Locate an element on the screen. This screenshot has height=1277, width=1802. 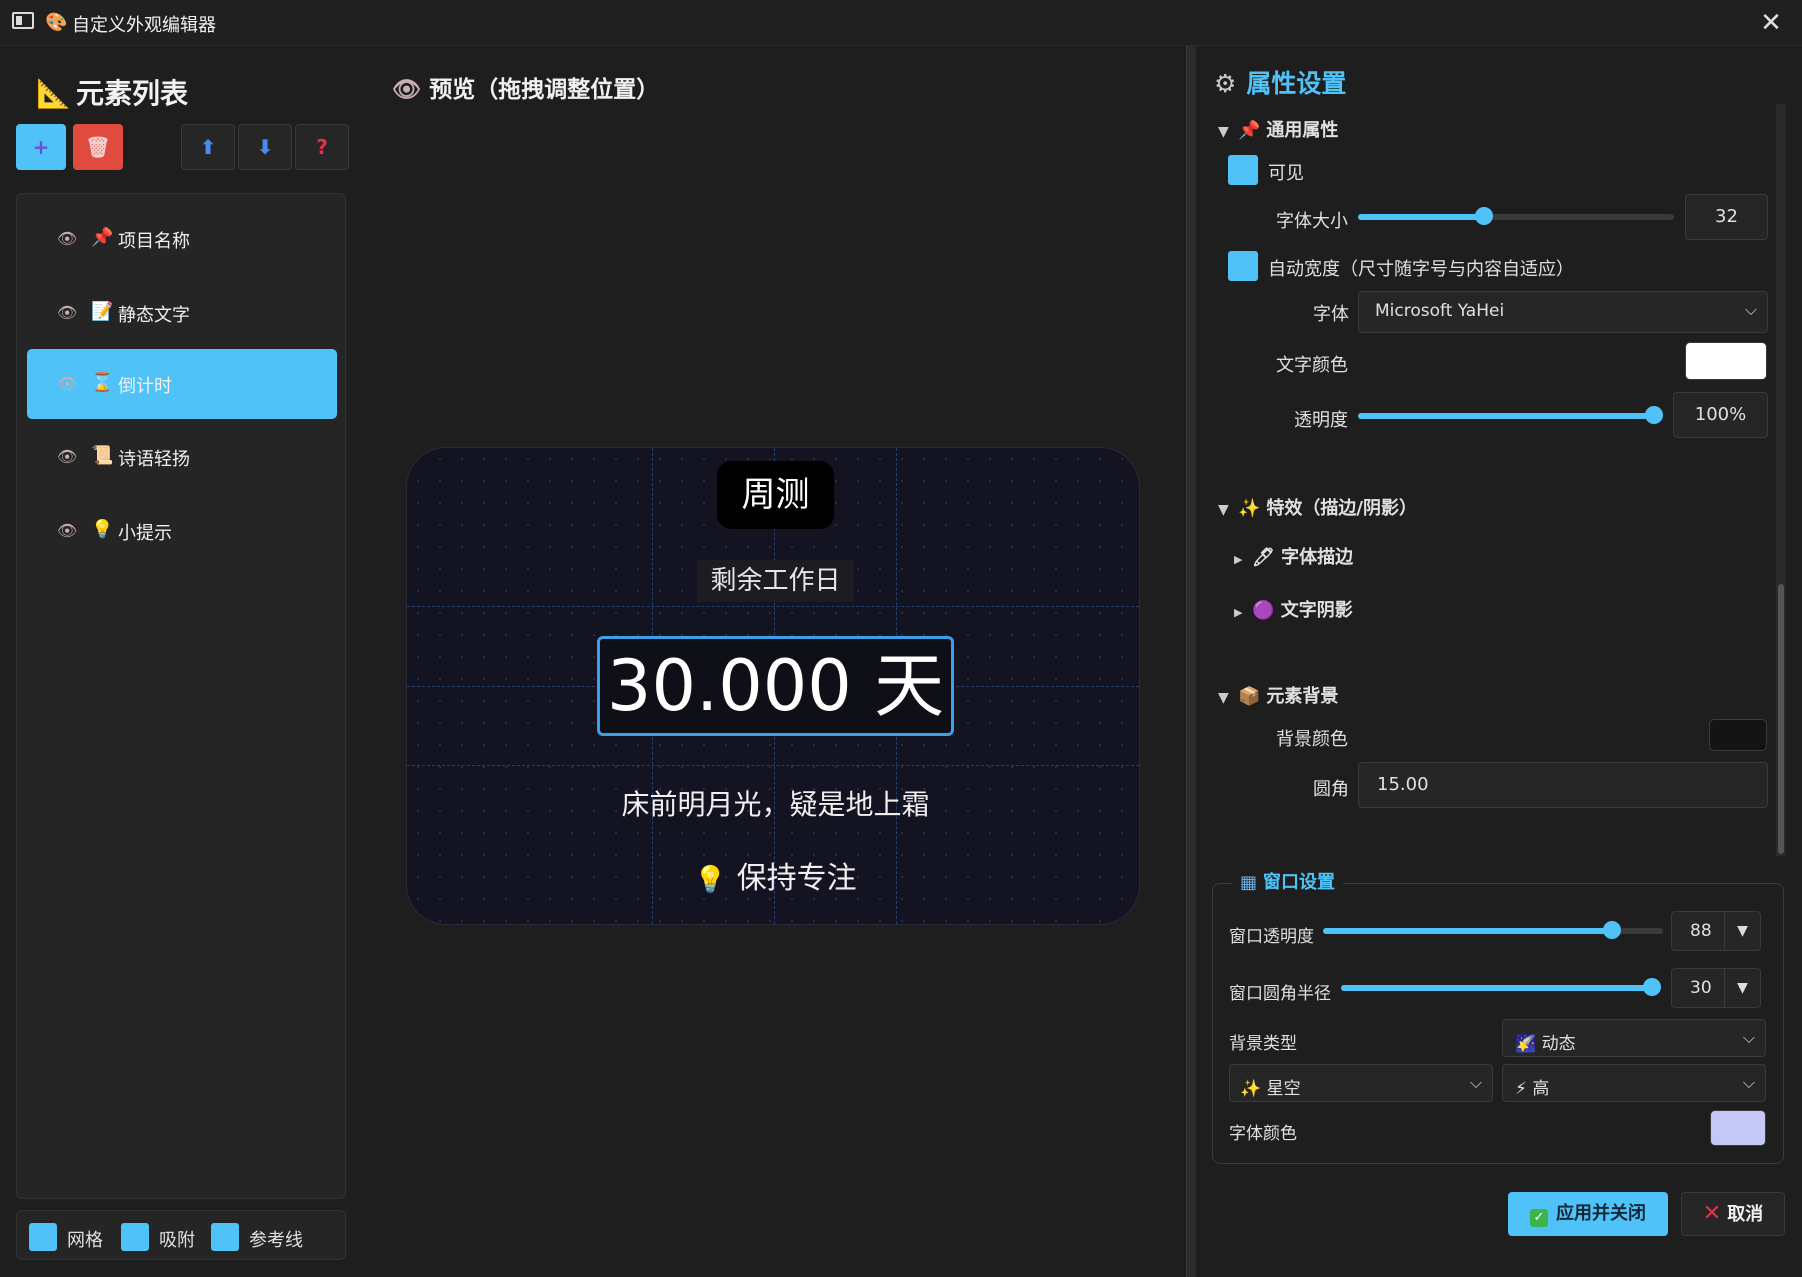
window-radius-slider is located at coordinates (1501, 987).